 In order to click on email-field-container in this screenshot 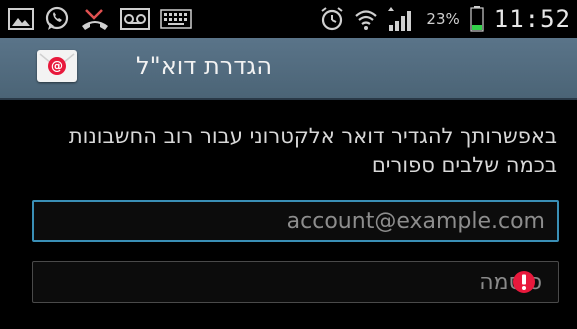, I will do `click(295, 221)`.